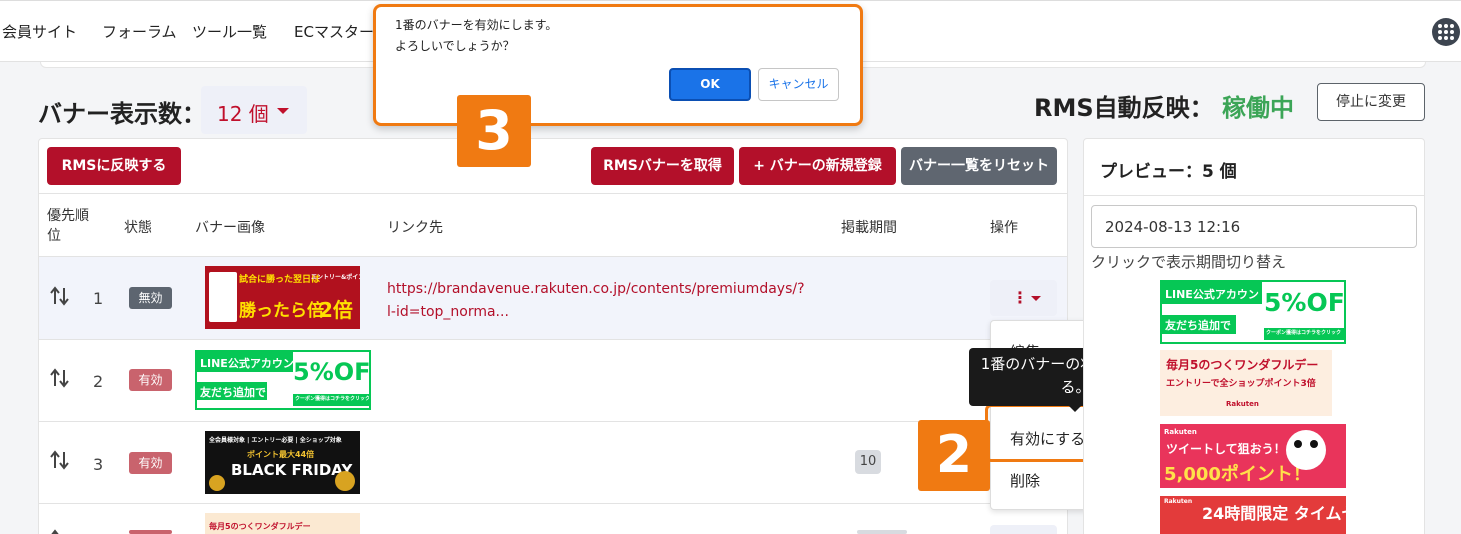 Image resolution: width=1461 pixels, height=534 pixels. What do you see at coordinates (98, 464) in the screenshot?
I see `row-number: 3` at bounding box center [98, 464].